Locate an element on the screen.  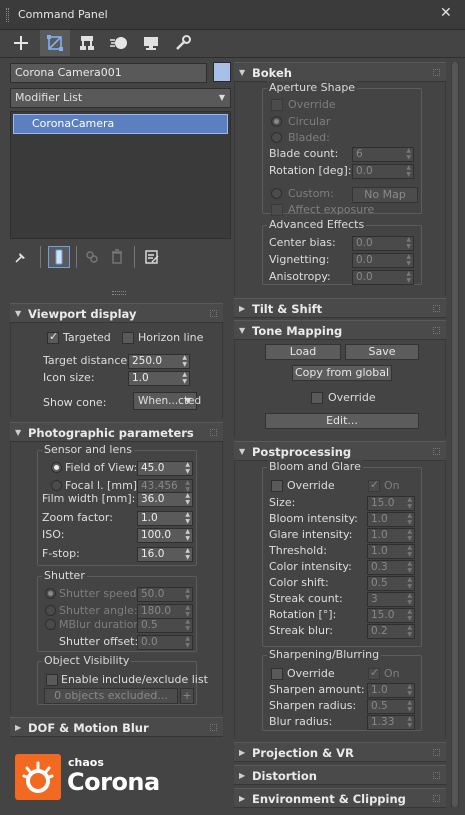
threshold-spinner: 1.0 ▲ ▼ is located at coordinates (391, 551).